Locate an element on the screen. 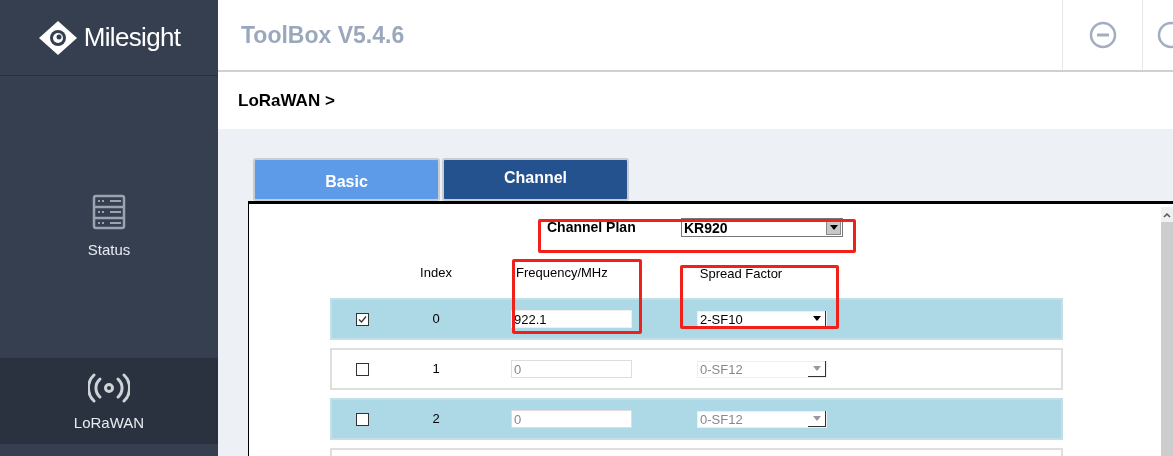 Image resolution: width=1173 pixels, height=456 pixels. logo-icon is located at coordinates (57, 37).